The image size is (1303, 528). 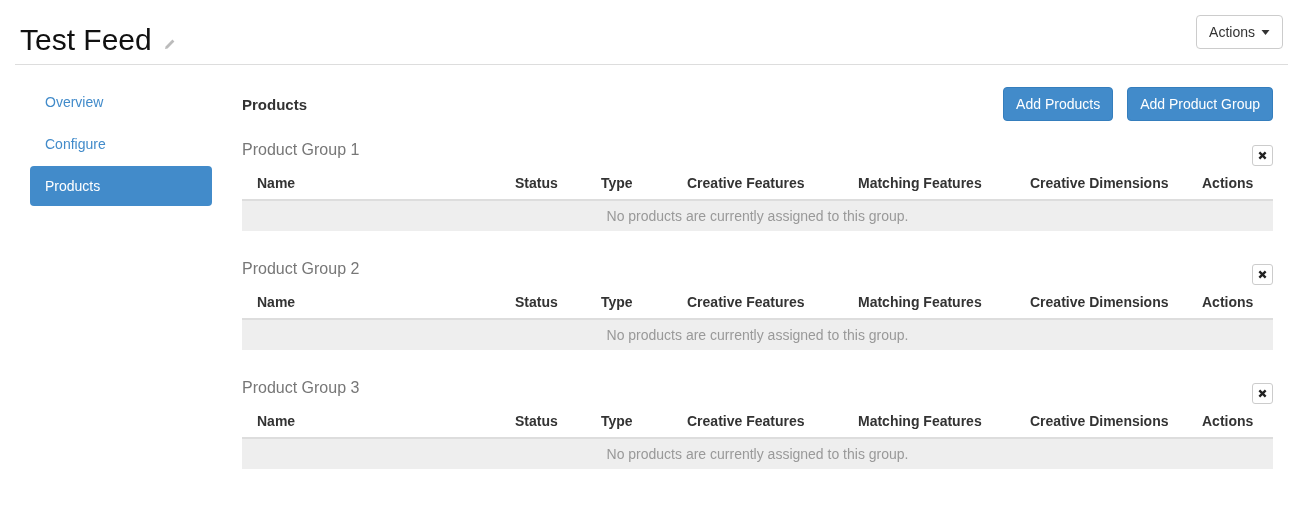 I want to click on section-title: Products, so click(x=274, y=104).